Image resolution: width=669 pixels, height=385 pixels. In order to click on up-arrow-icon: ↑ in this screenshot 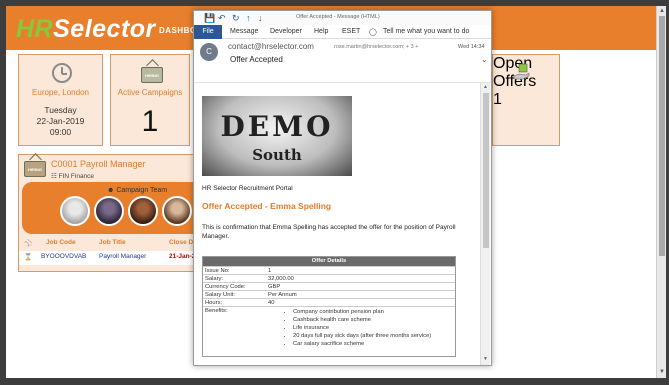, I will do `click(248, 18)`.